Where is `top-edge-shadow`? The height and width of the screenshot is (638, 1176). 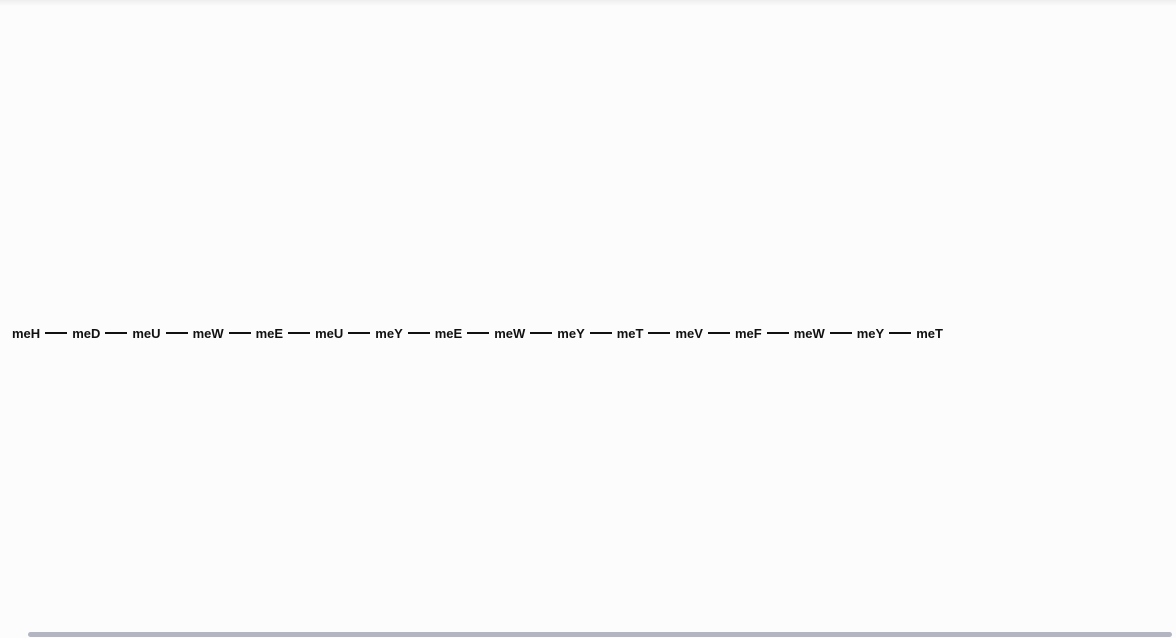
top-edge-shadow is located at coordinates (588, 3).